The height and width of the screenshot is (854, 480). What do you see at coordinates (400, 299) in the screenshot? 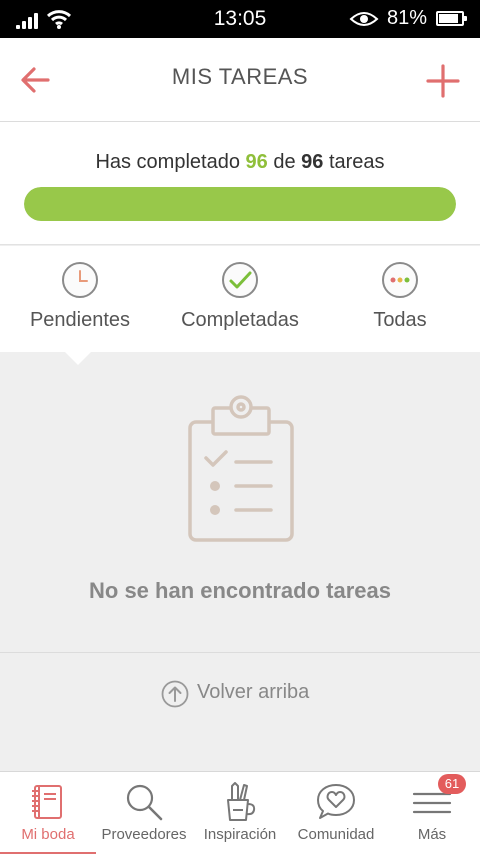
I see `tab-todas: Todas` at bounding box center [400, 299].